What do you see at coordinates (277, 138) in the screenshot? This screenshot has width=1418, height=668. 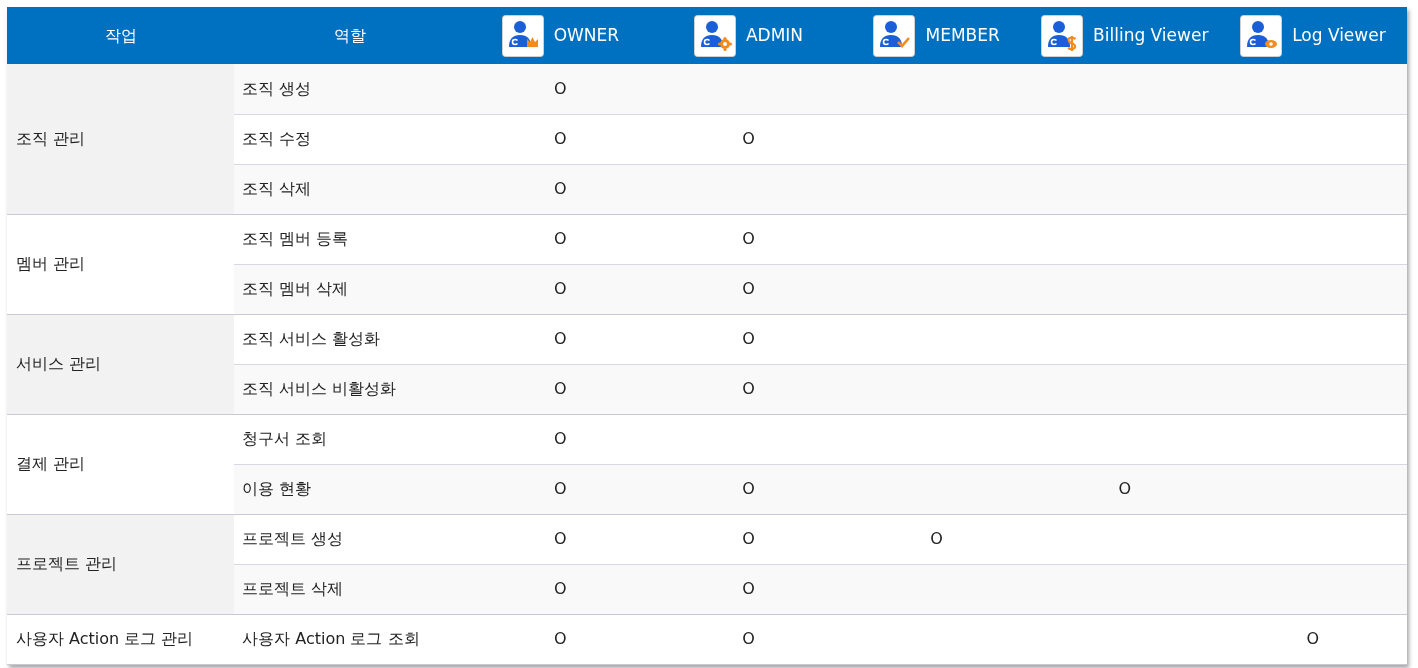 I see `role-cell: 조직 수정` at bounding box center [277, 138].